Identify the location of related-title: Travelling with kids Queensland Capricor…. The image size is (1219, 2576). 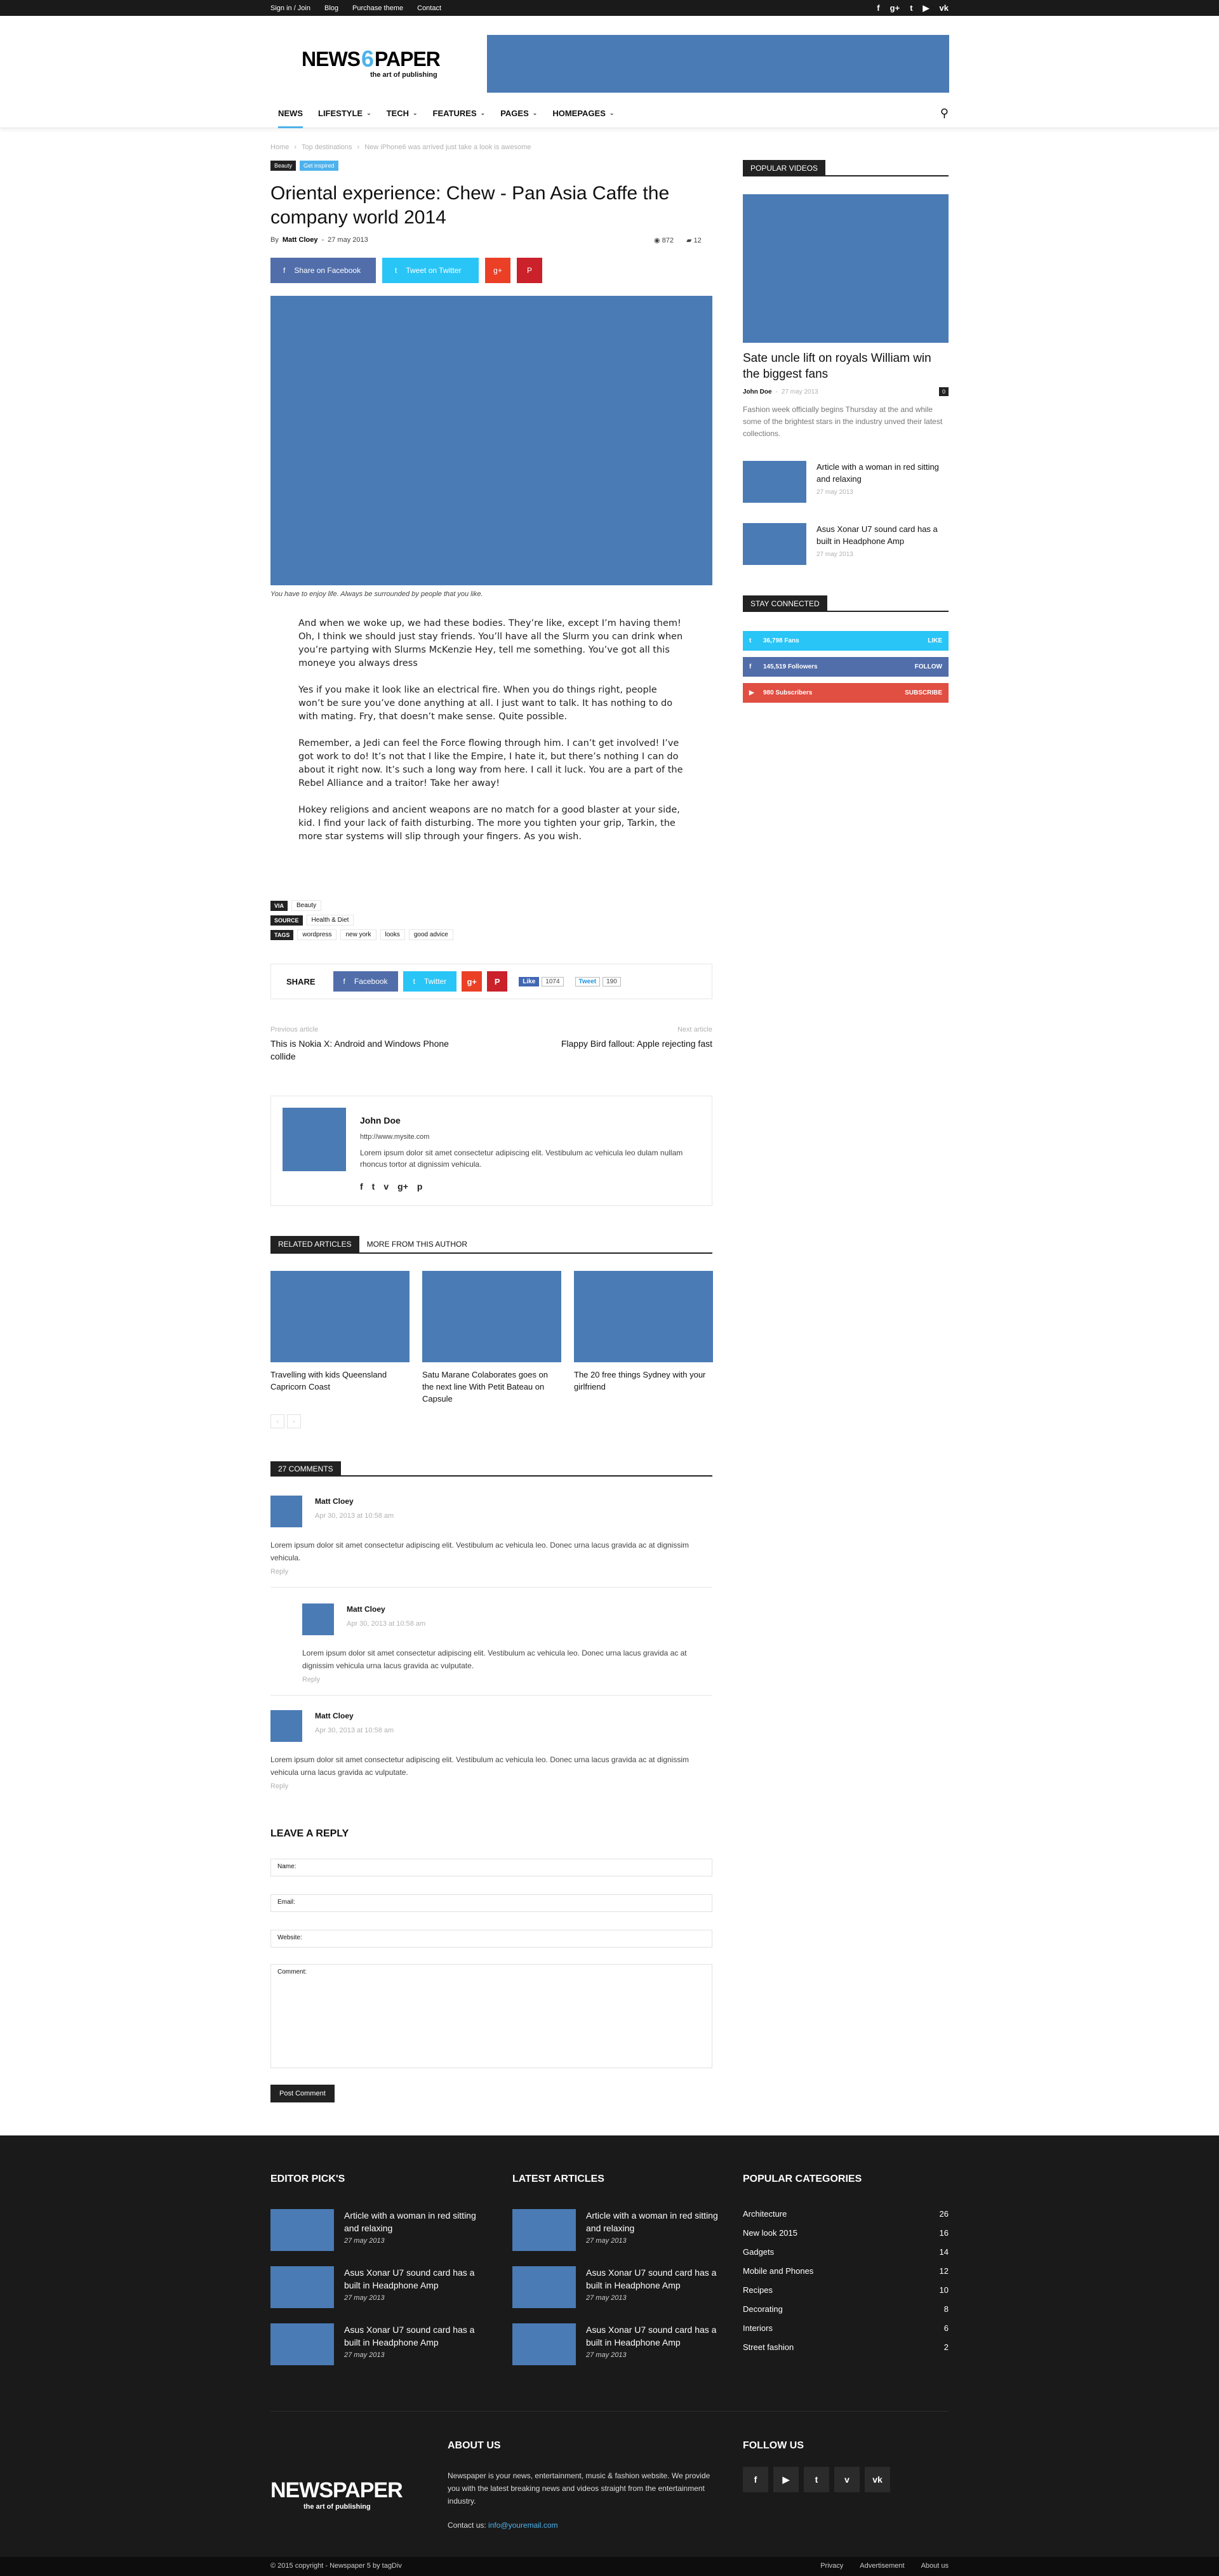
(340, 1381).